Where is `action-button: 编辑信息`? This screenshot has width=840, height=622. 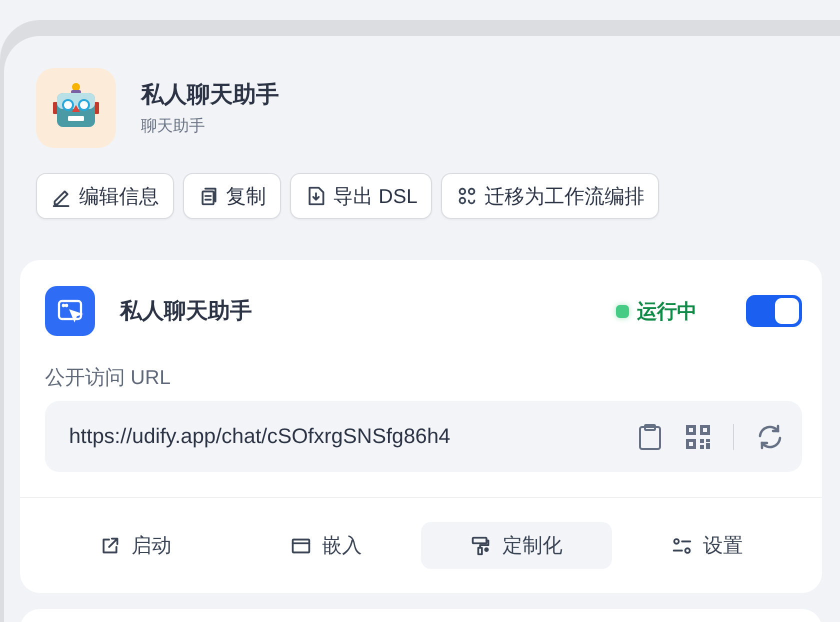
action-button: 编辑信息 is located at coordinates (105, 196).